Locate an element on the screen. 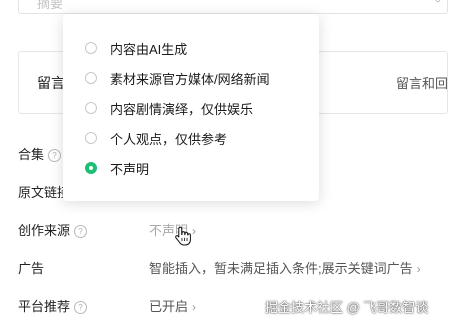 This screenshot has height=323, width=449. creation-source-label-text: 创作来源 is located at coordinates (44, 230).